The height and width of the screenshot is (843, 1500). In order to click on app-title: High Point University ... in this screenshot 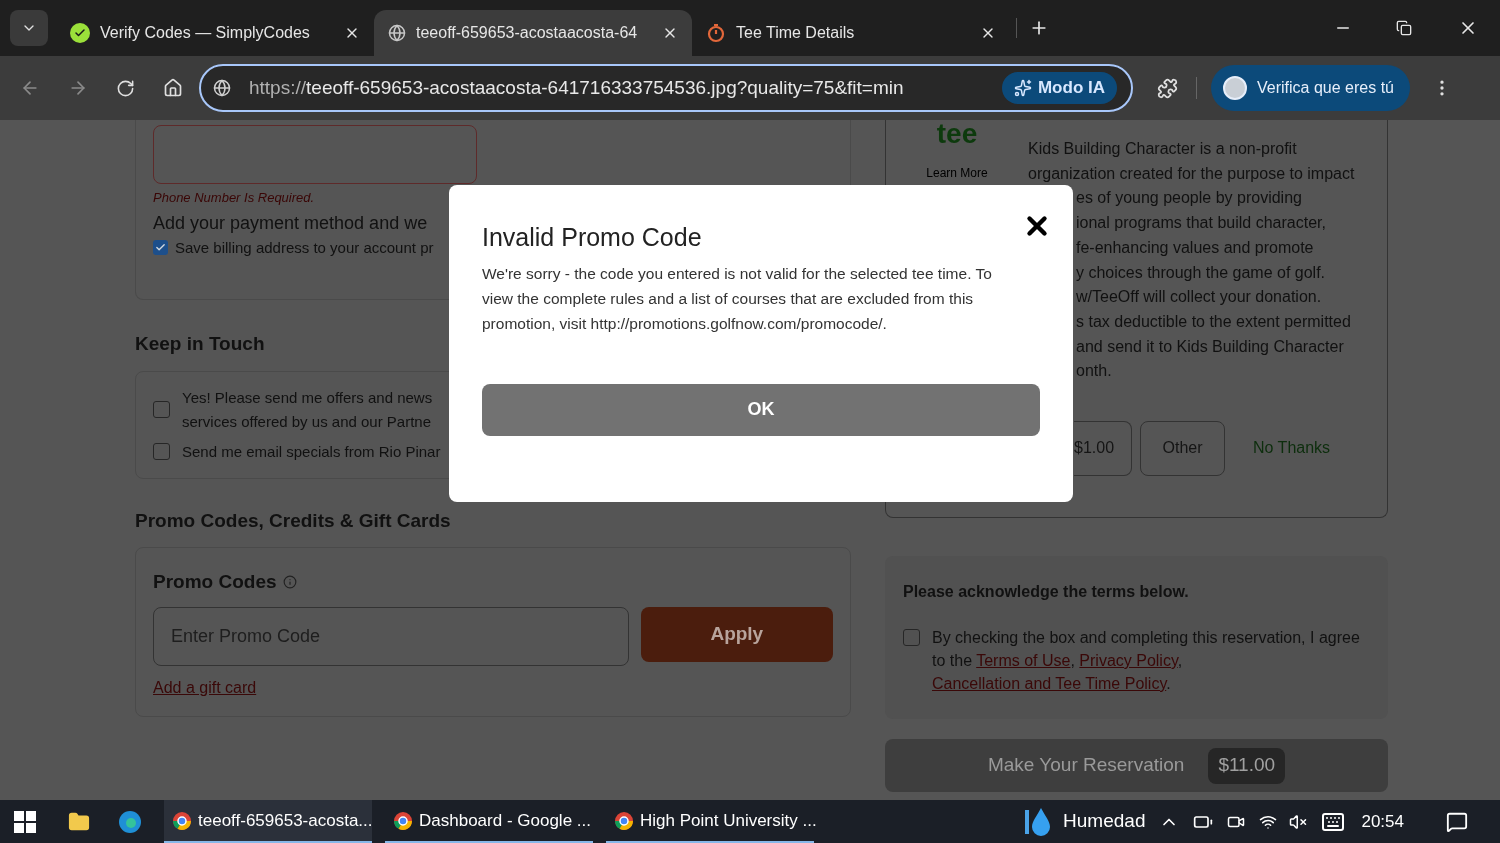, I will do `click(728, 820)`.